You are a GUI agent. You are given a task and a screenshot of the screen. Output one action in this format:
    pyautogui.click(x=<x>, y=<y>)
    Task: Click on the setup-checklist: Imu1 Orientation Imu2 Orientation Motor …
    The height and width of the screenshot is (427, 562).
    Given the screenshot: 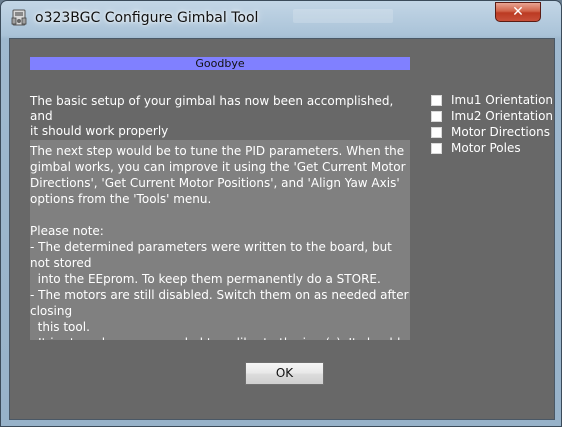 What is the action you would take?
    pyautogui.click(x=492, y=124)
    